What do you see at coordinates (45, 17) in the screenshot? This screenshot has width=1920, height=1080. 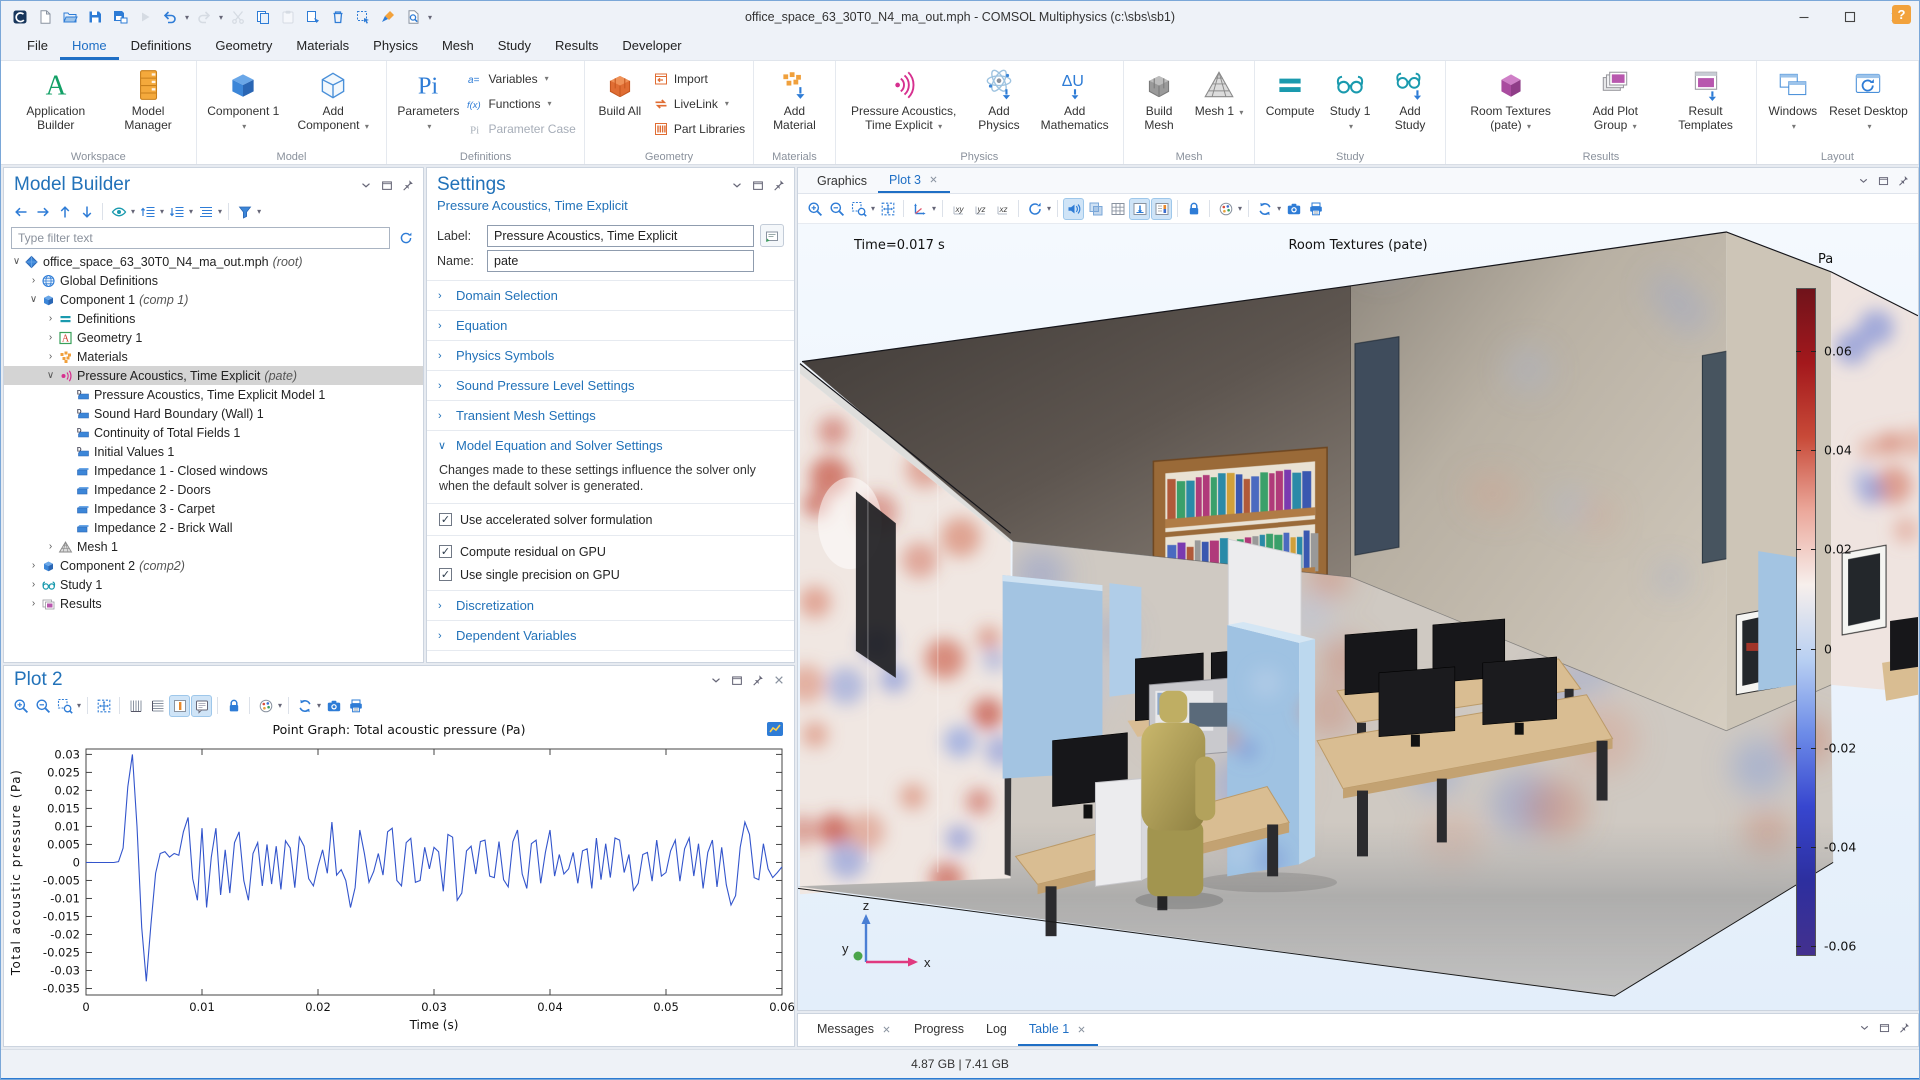 I see `new-file-button` at bounding box center [45, 17].